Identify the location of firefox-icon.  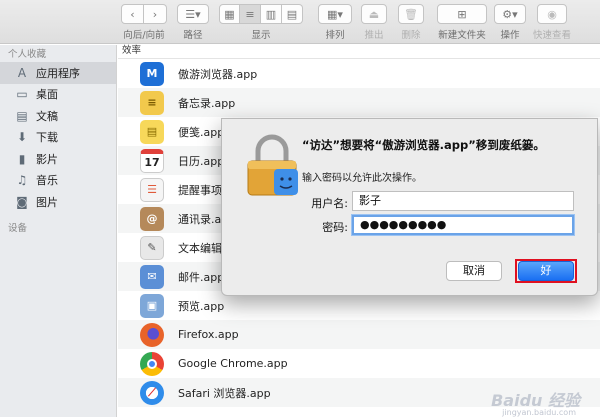
(152, 334).